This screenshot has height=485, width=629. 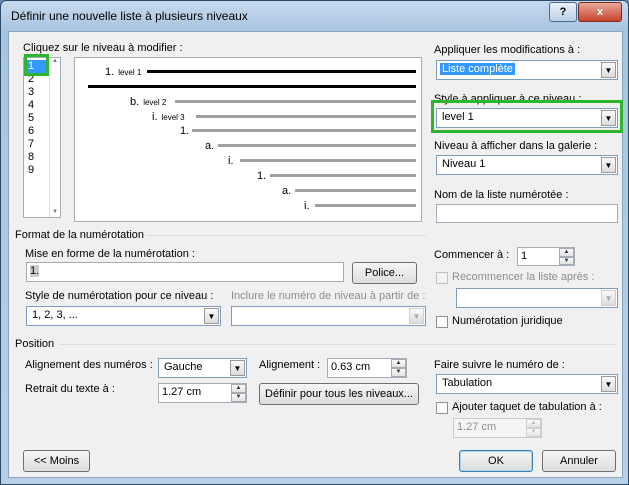 What do you see at coordinates (110, 254) in the screenshot?
I see `mise-label: Mise en forme de la numérotation :` at bounding box center [110, 254].